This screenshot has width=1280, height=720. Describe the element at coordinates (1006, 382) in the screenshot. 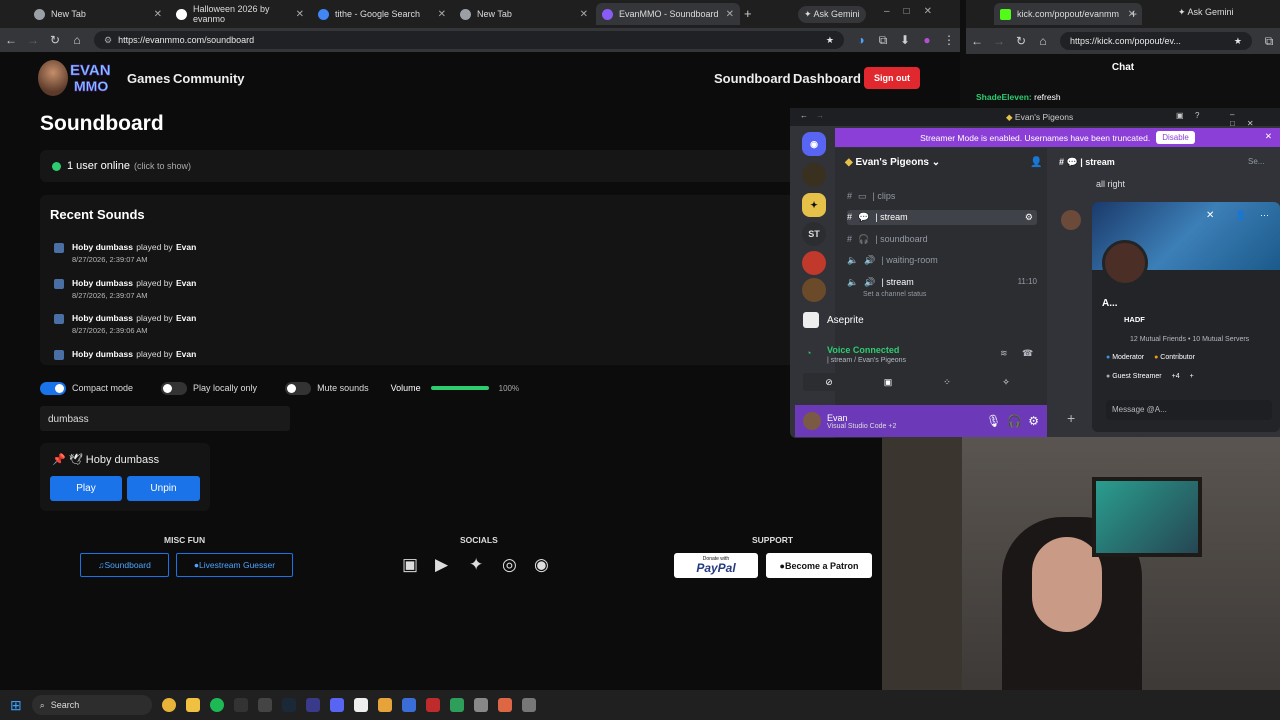

I see `soundboard-icon: ✧` at that location.